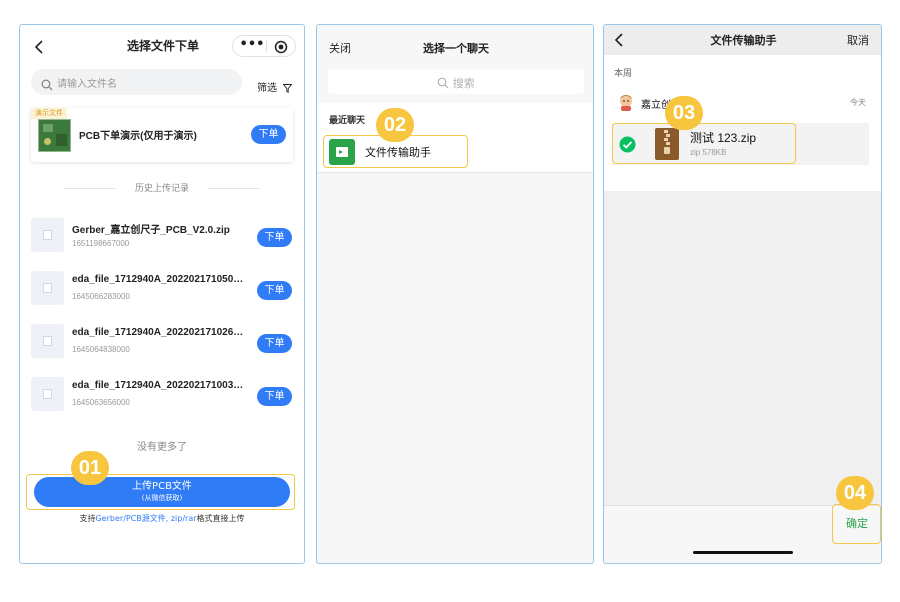  I want to click on capsule-divider, so click(266, 46).